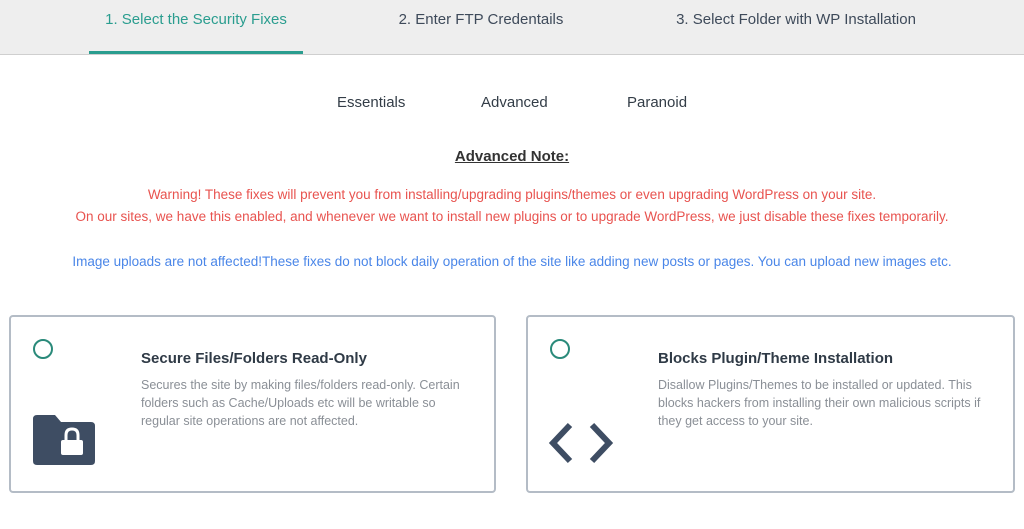 This screenshot has width=1024, height=529. I want to click on step-select-security-fixes: 1. Select the Security Fixes, so click(196, 27).